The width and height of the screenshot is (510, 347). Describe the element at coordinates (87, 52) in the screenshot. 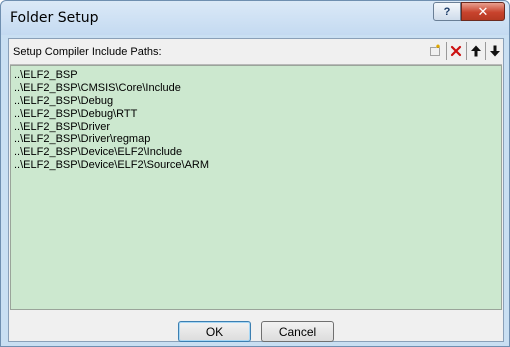

I see `list-header-label: Setup Compiler Include Paths:` at that location.